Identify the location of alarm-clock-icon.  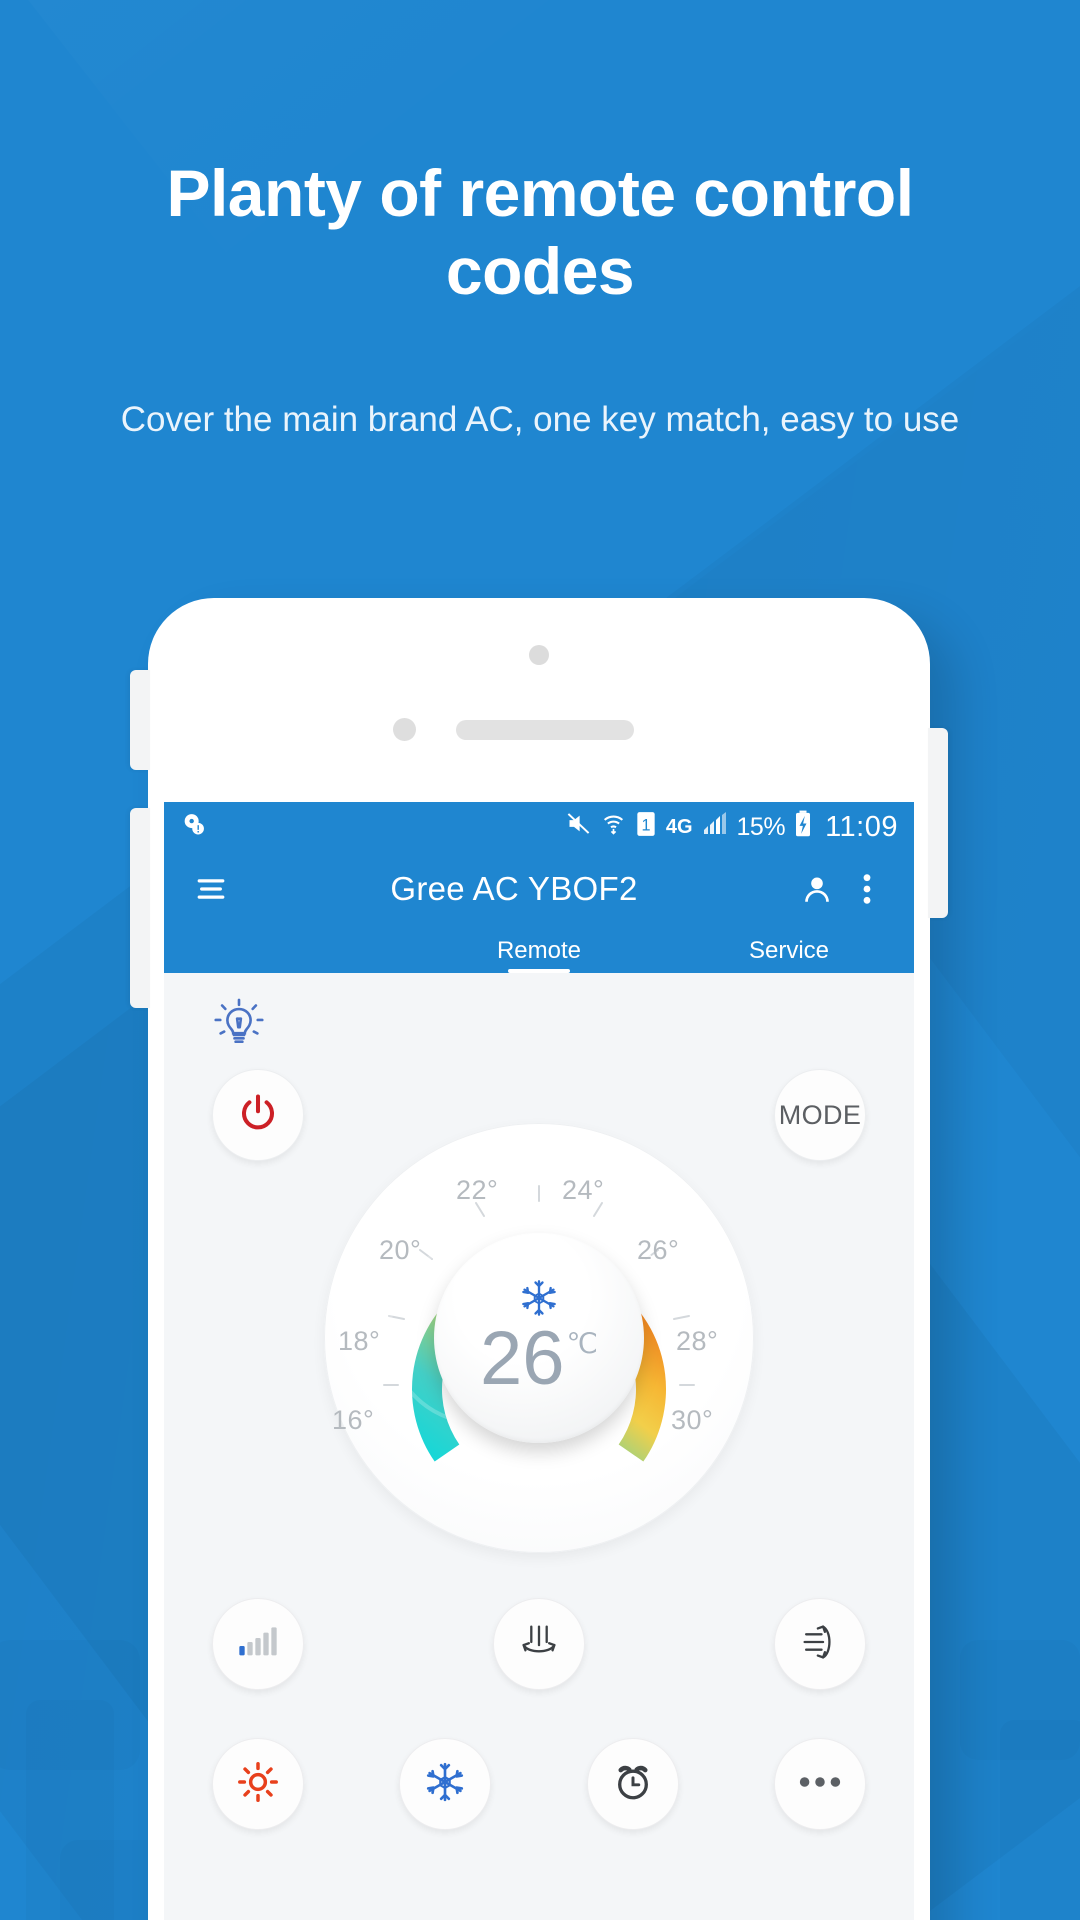
(633, 1784).